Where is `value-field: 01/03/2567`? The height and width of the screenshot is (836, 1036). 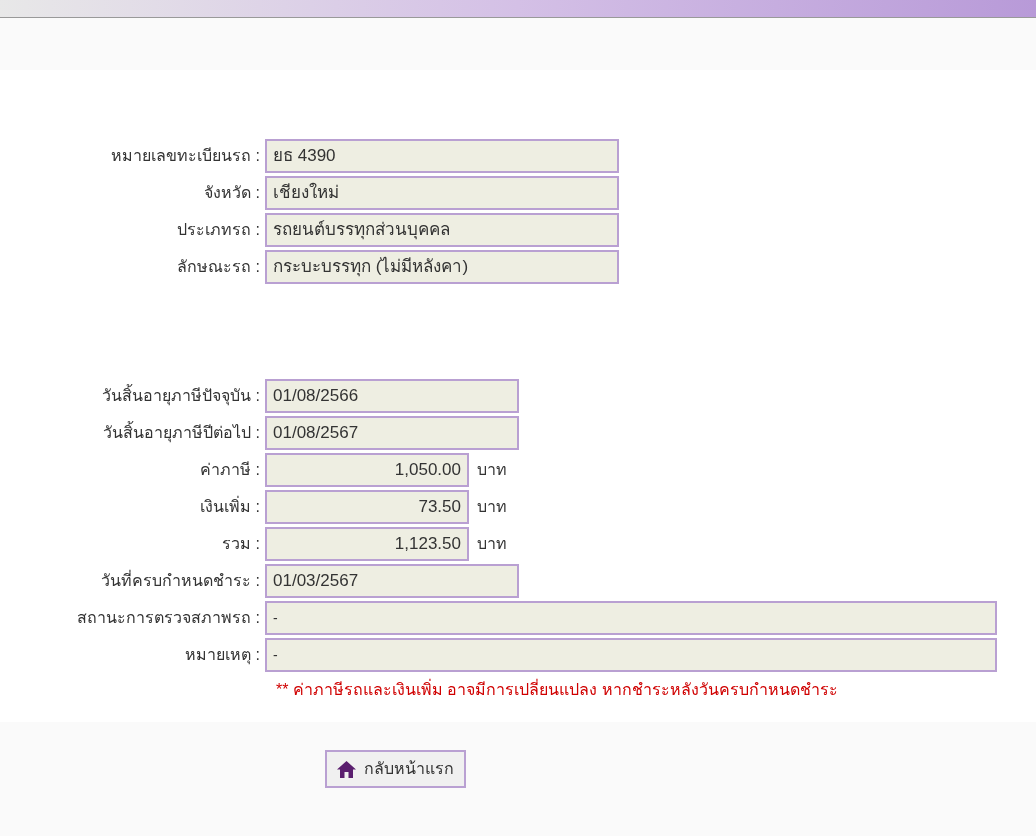
value-field: 01/03/2567 is located at coordinates (392, 581).